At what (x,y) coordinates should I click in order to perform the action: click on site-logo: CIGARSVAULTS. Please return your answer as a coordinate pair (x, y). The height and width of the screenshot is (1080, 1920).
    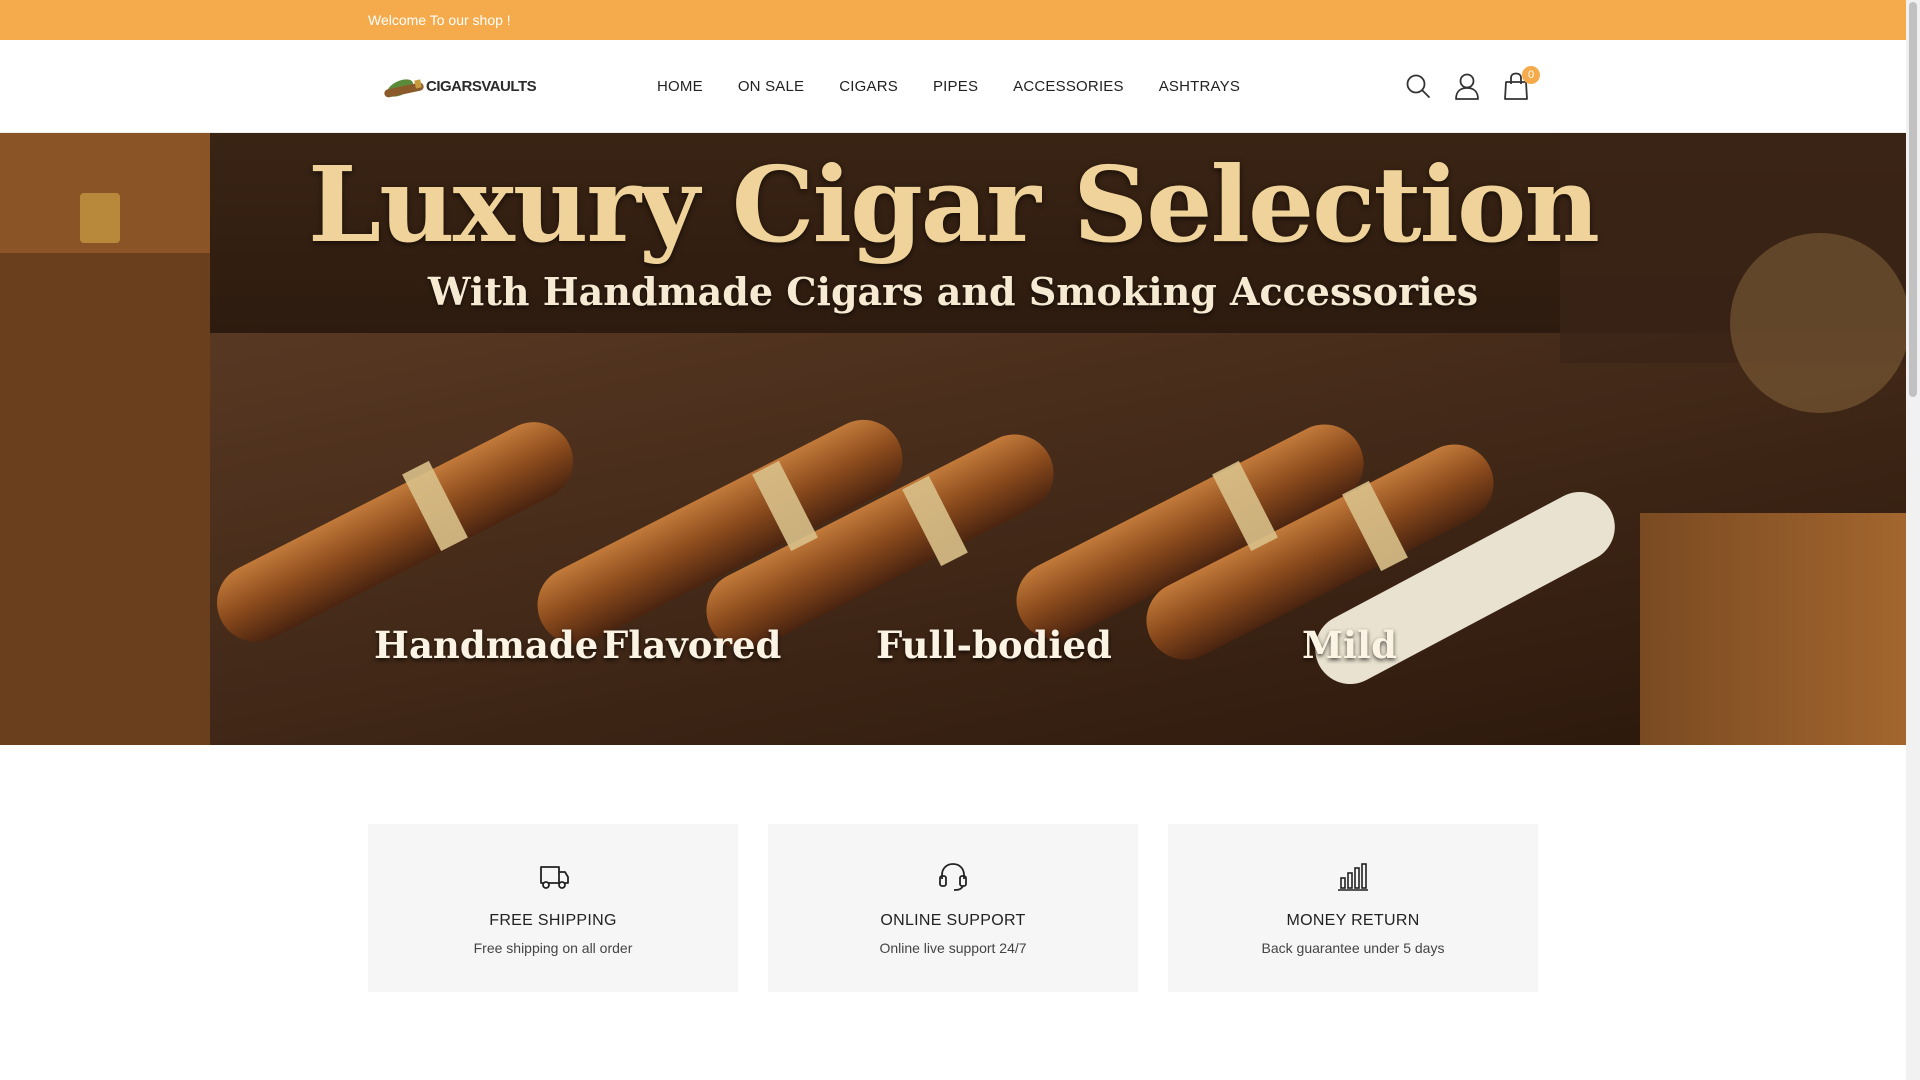
    Looking at the image, I should click on (458, 88).